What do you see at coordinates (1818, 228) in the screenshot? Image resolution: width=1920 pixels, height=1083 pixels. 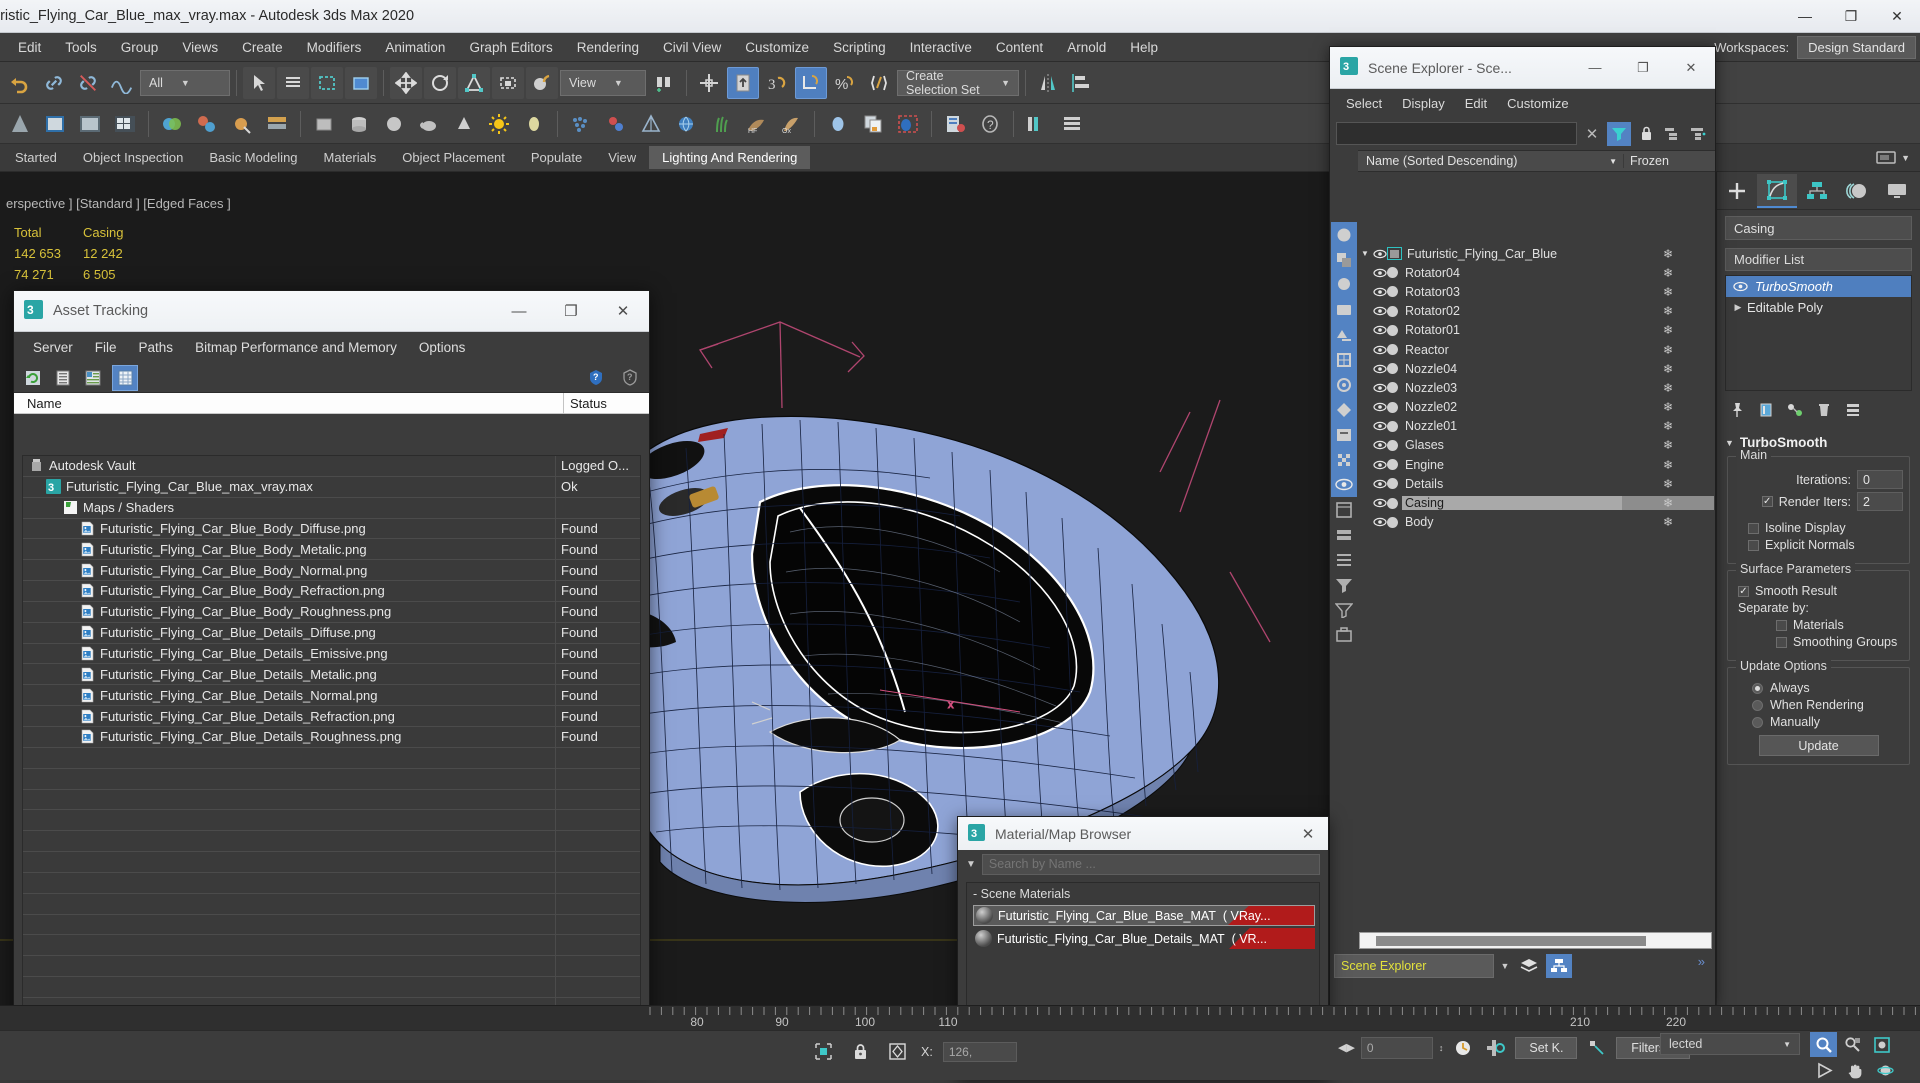 I see `selected-object-name: Casing` at bounding box center [1818, 228].